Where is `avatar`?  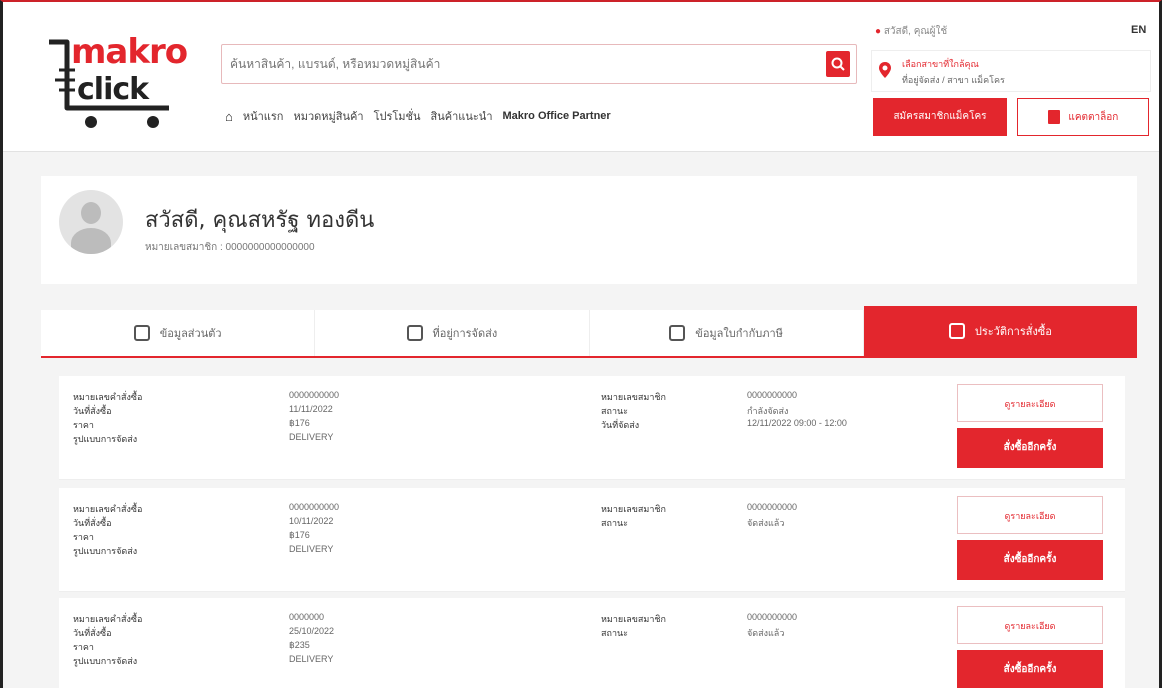
avatar is located at coordinates (91, 222).